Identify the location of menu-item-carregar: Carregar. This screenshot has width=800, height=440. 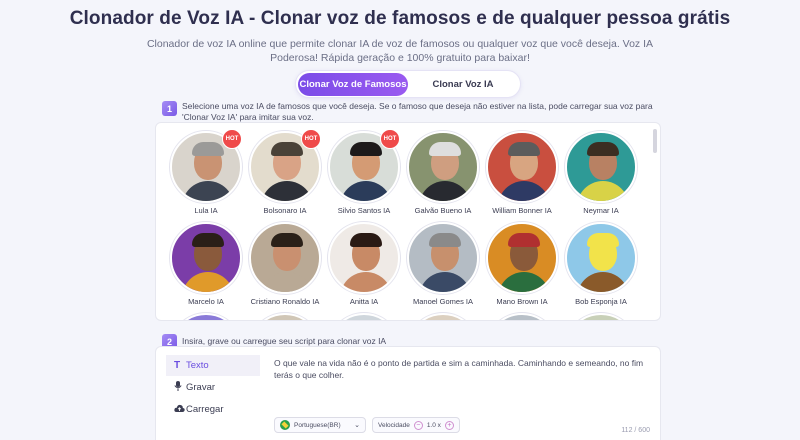
(213, 409).